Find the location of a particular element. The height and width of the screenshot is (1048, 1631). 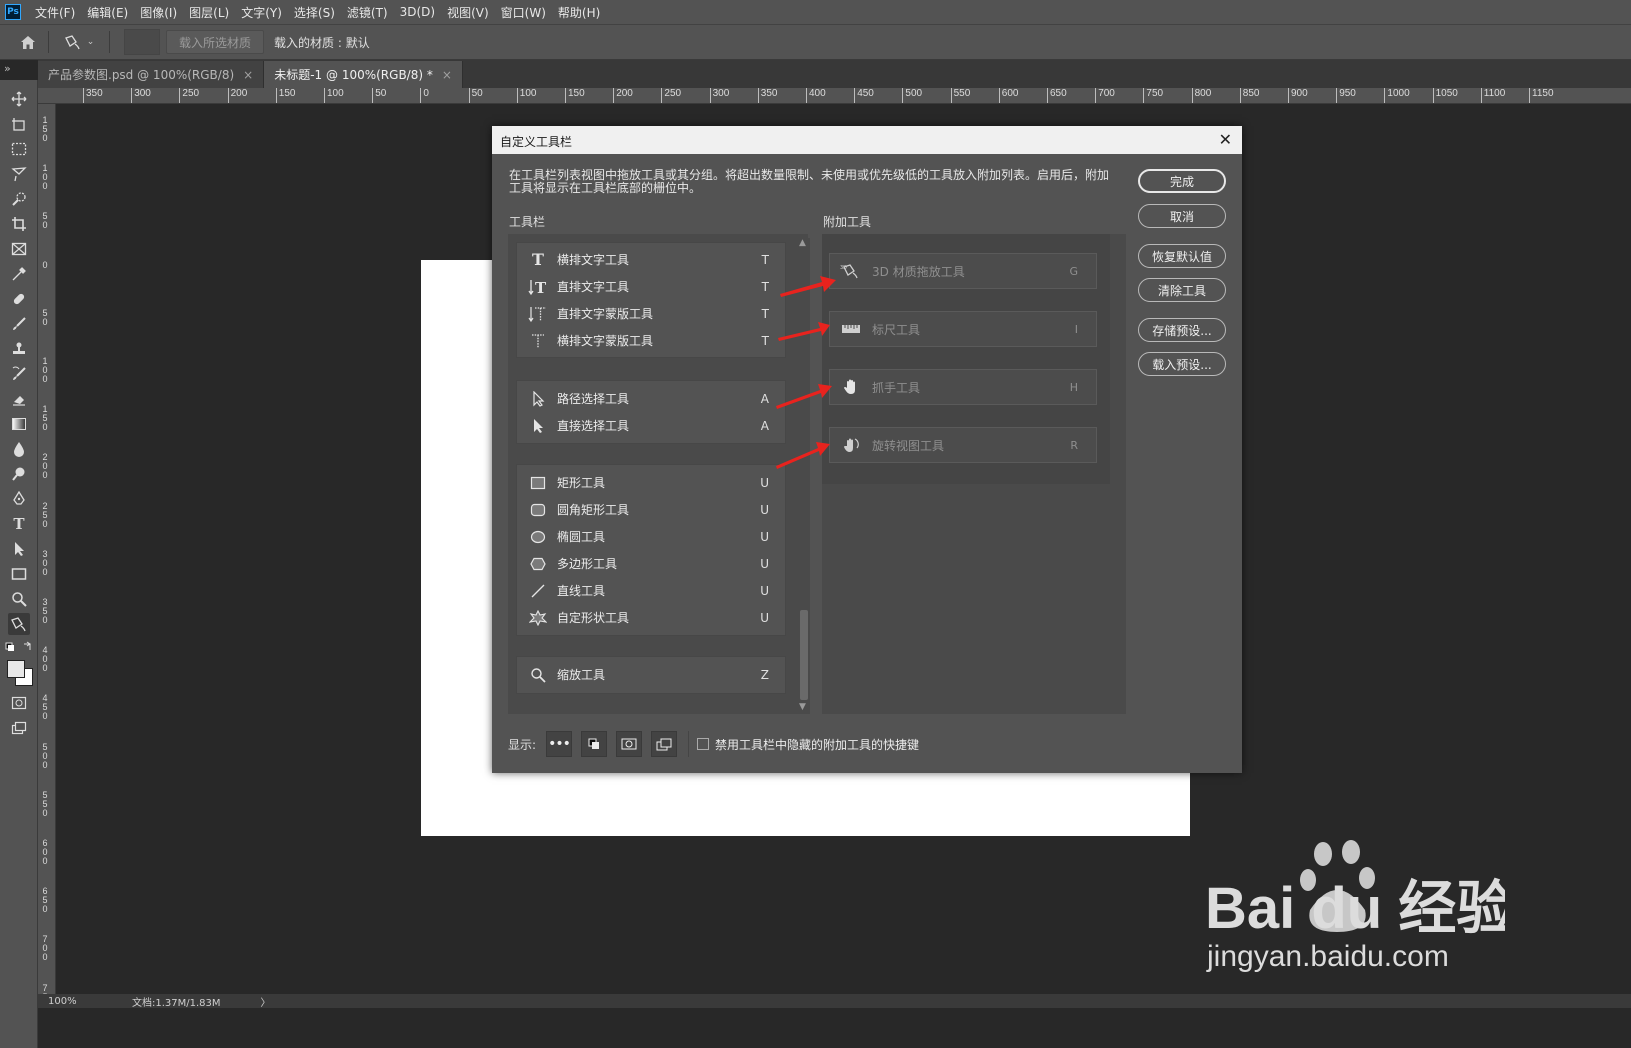

tool-group-path-selection: 路径选择工具 A 直接选择工具 A is located at coordinates (651, 412).